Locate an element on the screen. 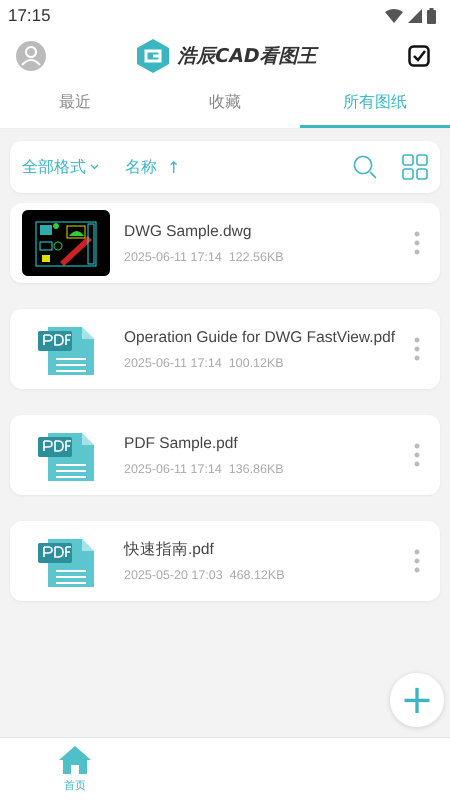 The image size is (450, 800). file-name: DWG Sample.dwg is located at coordinates (188, 232).